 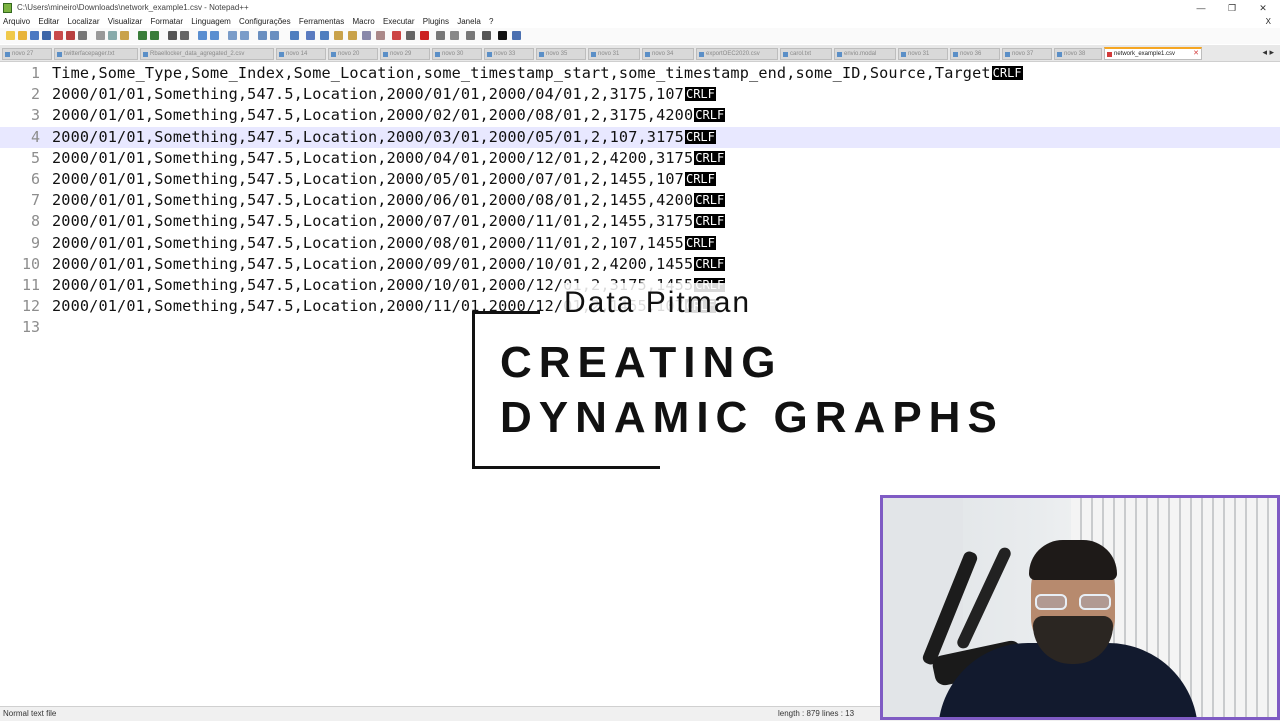 I want to click on undo-icon, so click(x=142, y=35).